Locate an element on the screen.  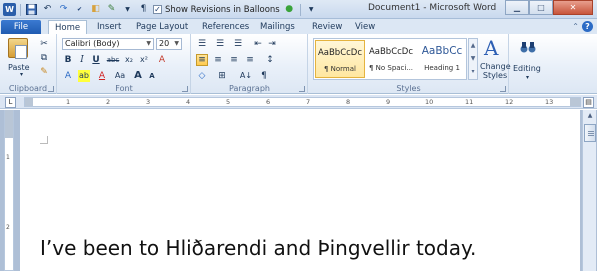
subscript-button: x₂ is located at coordinates (129, 60).